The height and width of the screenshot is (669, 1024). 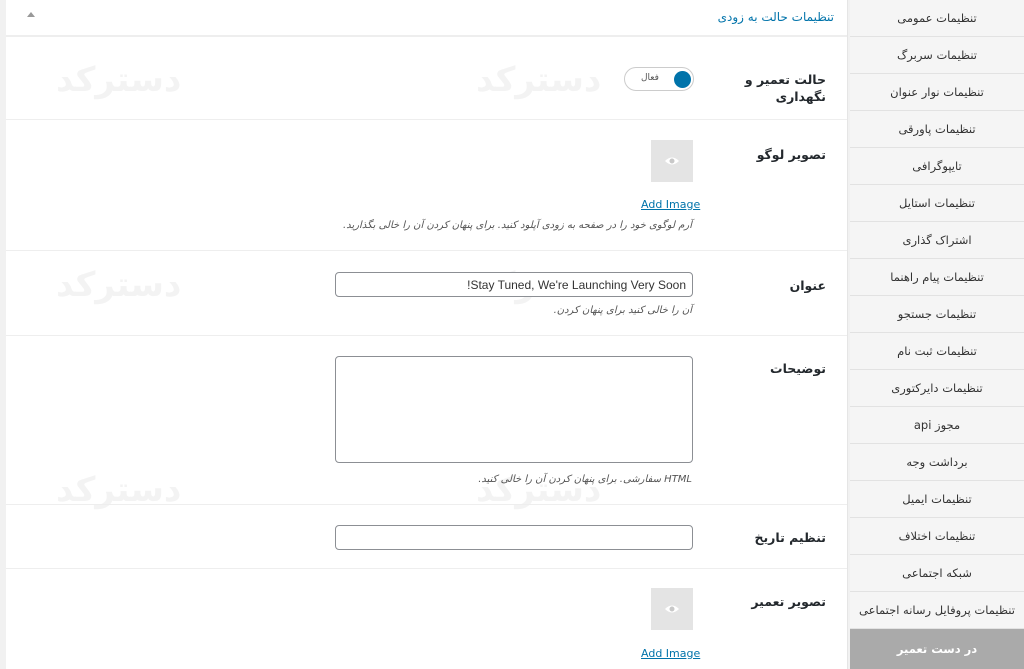 What do you see at coordinates (426, 79) in the screenshot?
I see `maintenance-row: حالت تعمیر و نگهداری` at bounding box center [426, 79].